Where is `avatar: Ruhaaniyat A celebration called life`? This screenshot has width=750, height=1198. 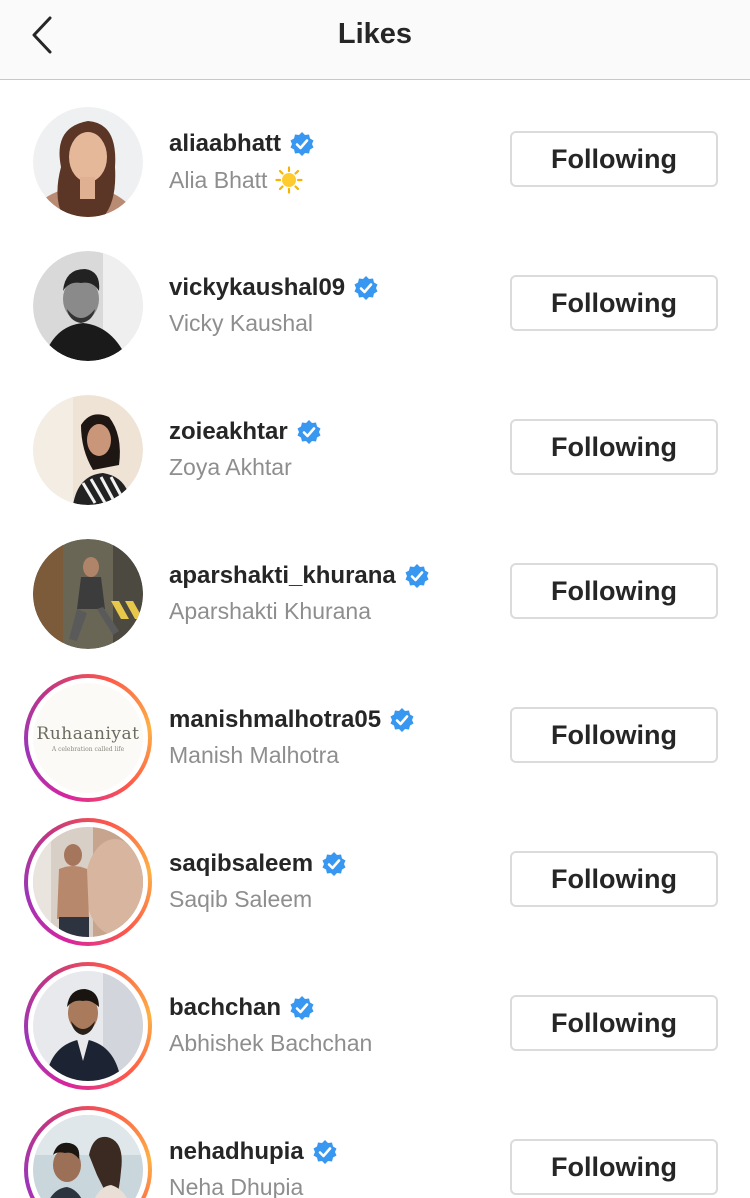 avatar: Ruhaaniyat A celebration called life is located at coordinates (88, 738).